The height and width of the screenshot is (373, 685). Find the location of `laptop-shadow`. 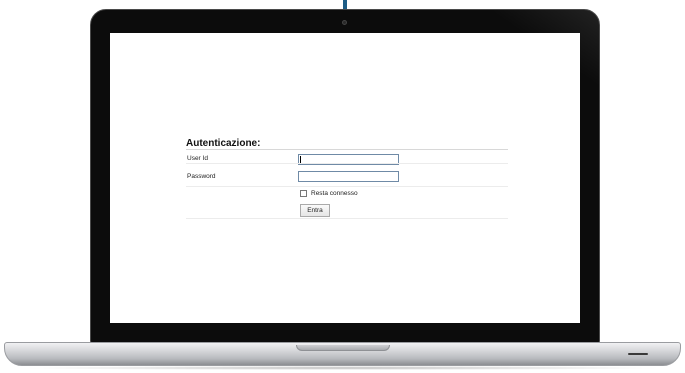

laptop-shadow is located at coordinates (342, 368).